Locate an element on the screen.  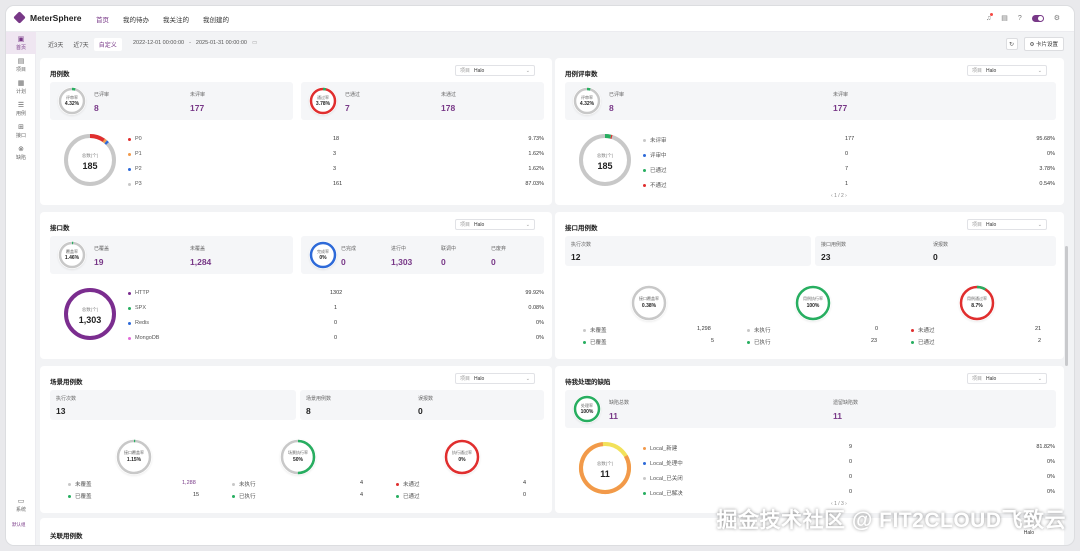
sidebar-item-case: ☰ 用例 is located at coordinates (21, 109).